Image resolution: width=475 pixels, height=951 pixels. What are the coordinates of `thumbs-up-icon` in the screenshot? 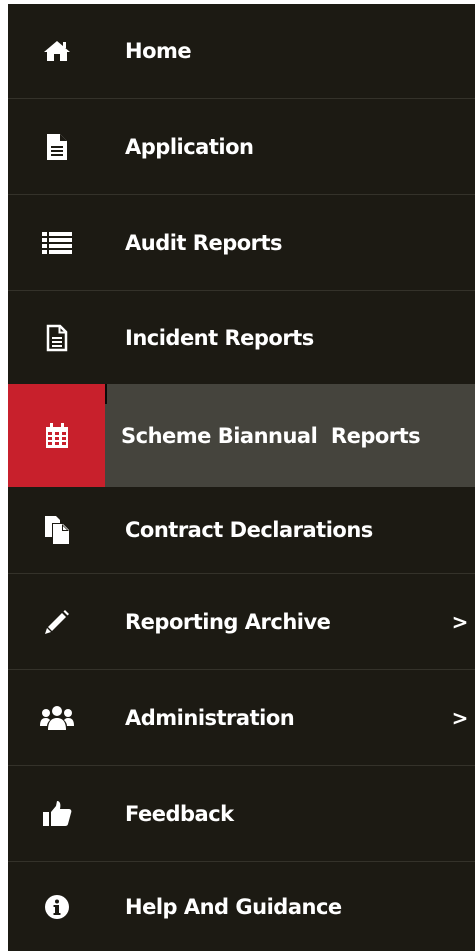 It's located at (56, 813).